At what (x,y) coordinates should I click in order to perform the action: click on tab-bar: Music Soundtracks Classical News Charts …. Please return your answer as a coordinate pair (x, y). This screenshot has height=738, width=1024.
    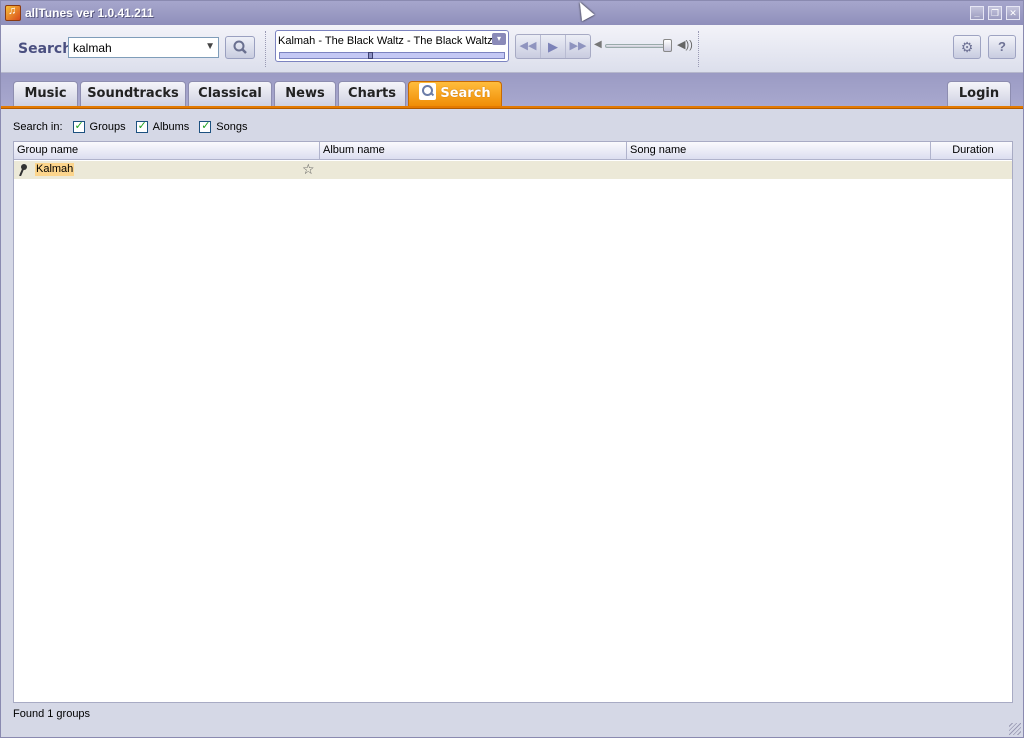
    Looking at the image, I should click on (512, 91).